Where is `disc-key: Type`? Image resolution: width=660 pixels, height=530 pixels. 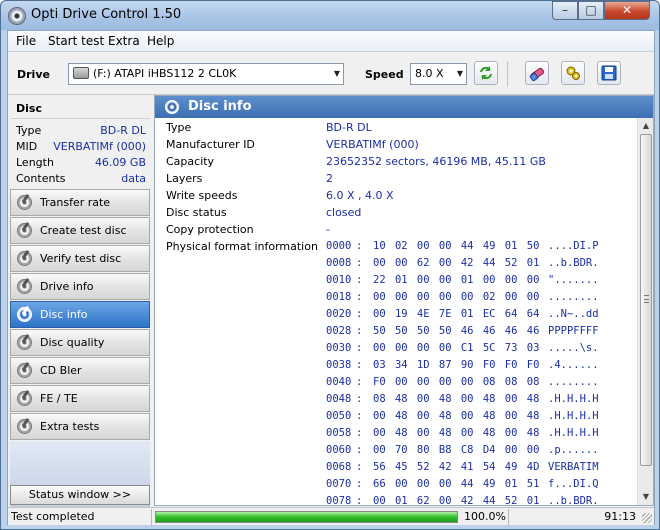 disc-key: Type is located at coordinates (29, 130).